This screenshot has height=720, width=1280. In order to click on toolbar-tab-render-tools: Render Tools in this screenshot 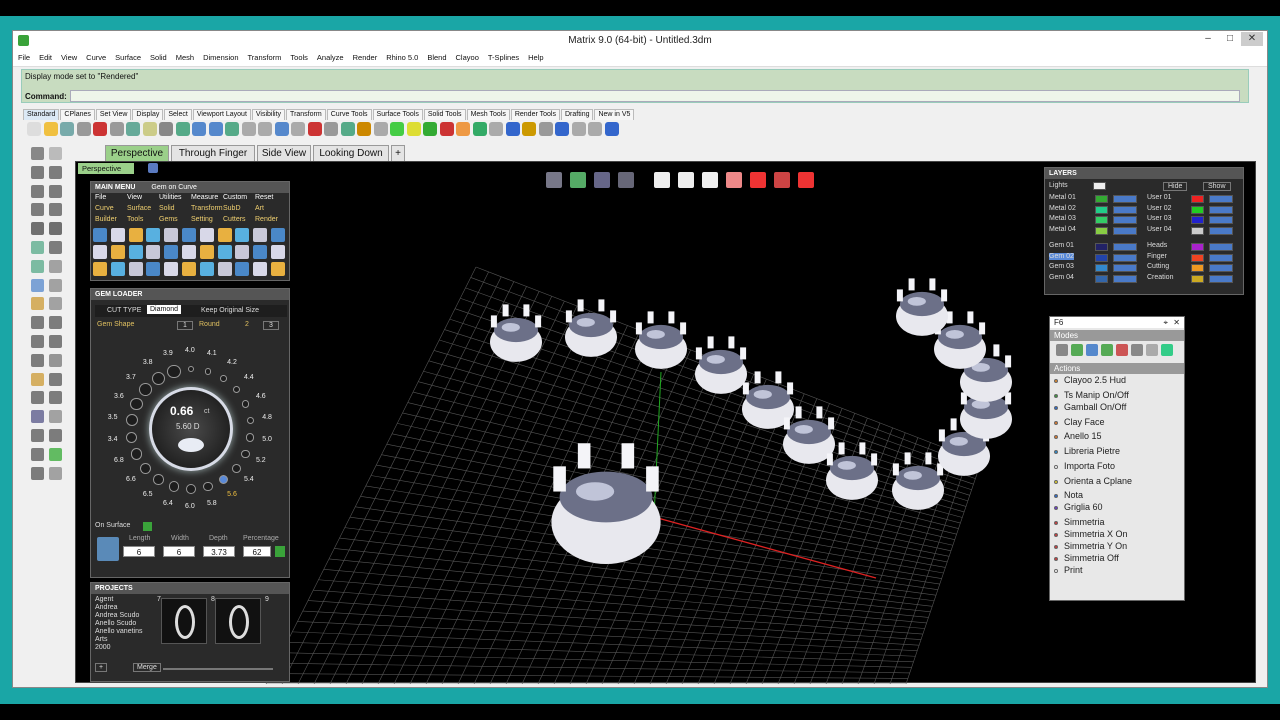, I will do `click(535, 114)`.